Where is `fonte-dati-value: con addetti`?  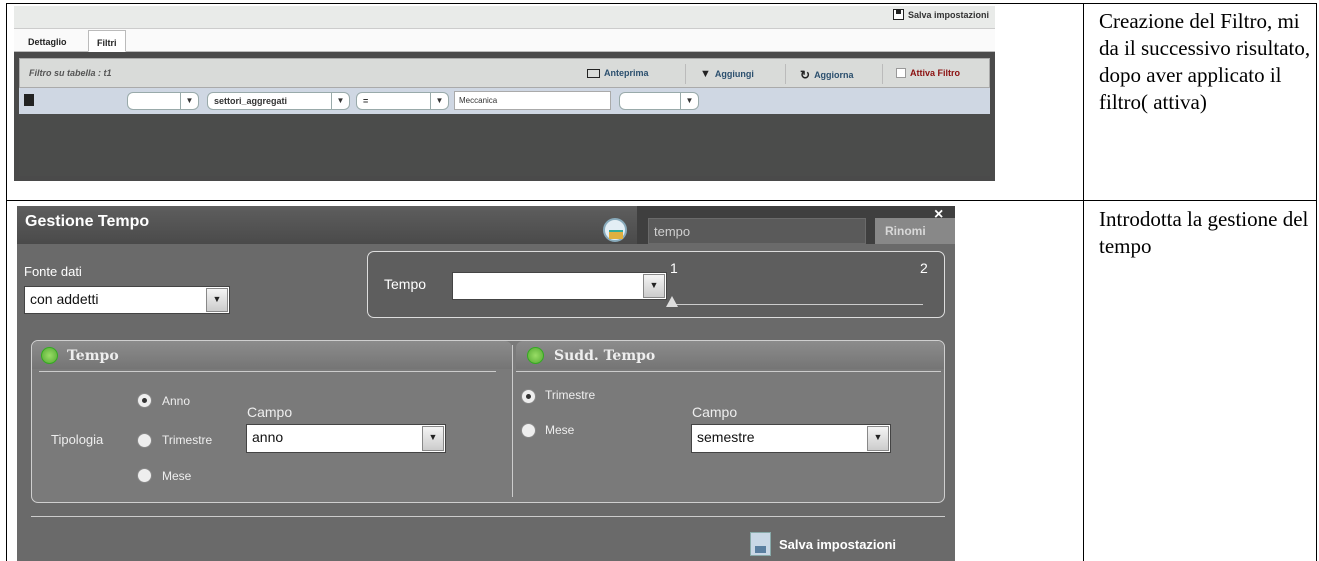
fonte-dati-value: con addetti is located at coordinates (64, 299).